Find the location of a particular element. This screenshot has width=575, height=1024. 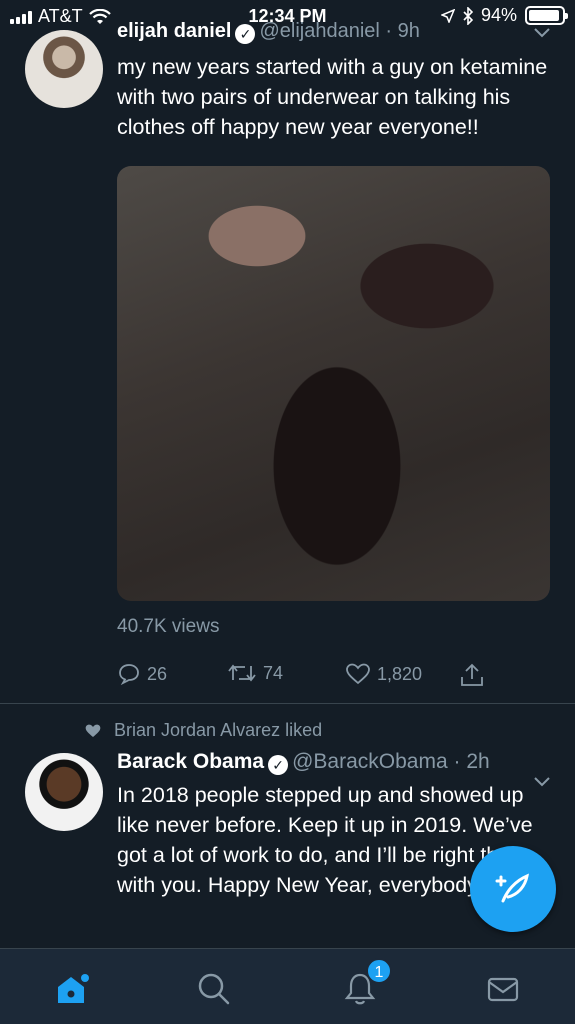

share-button is located at coordinates (472, 675).